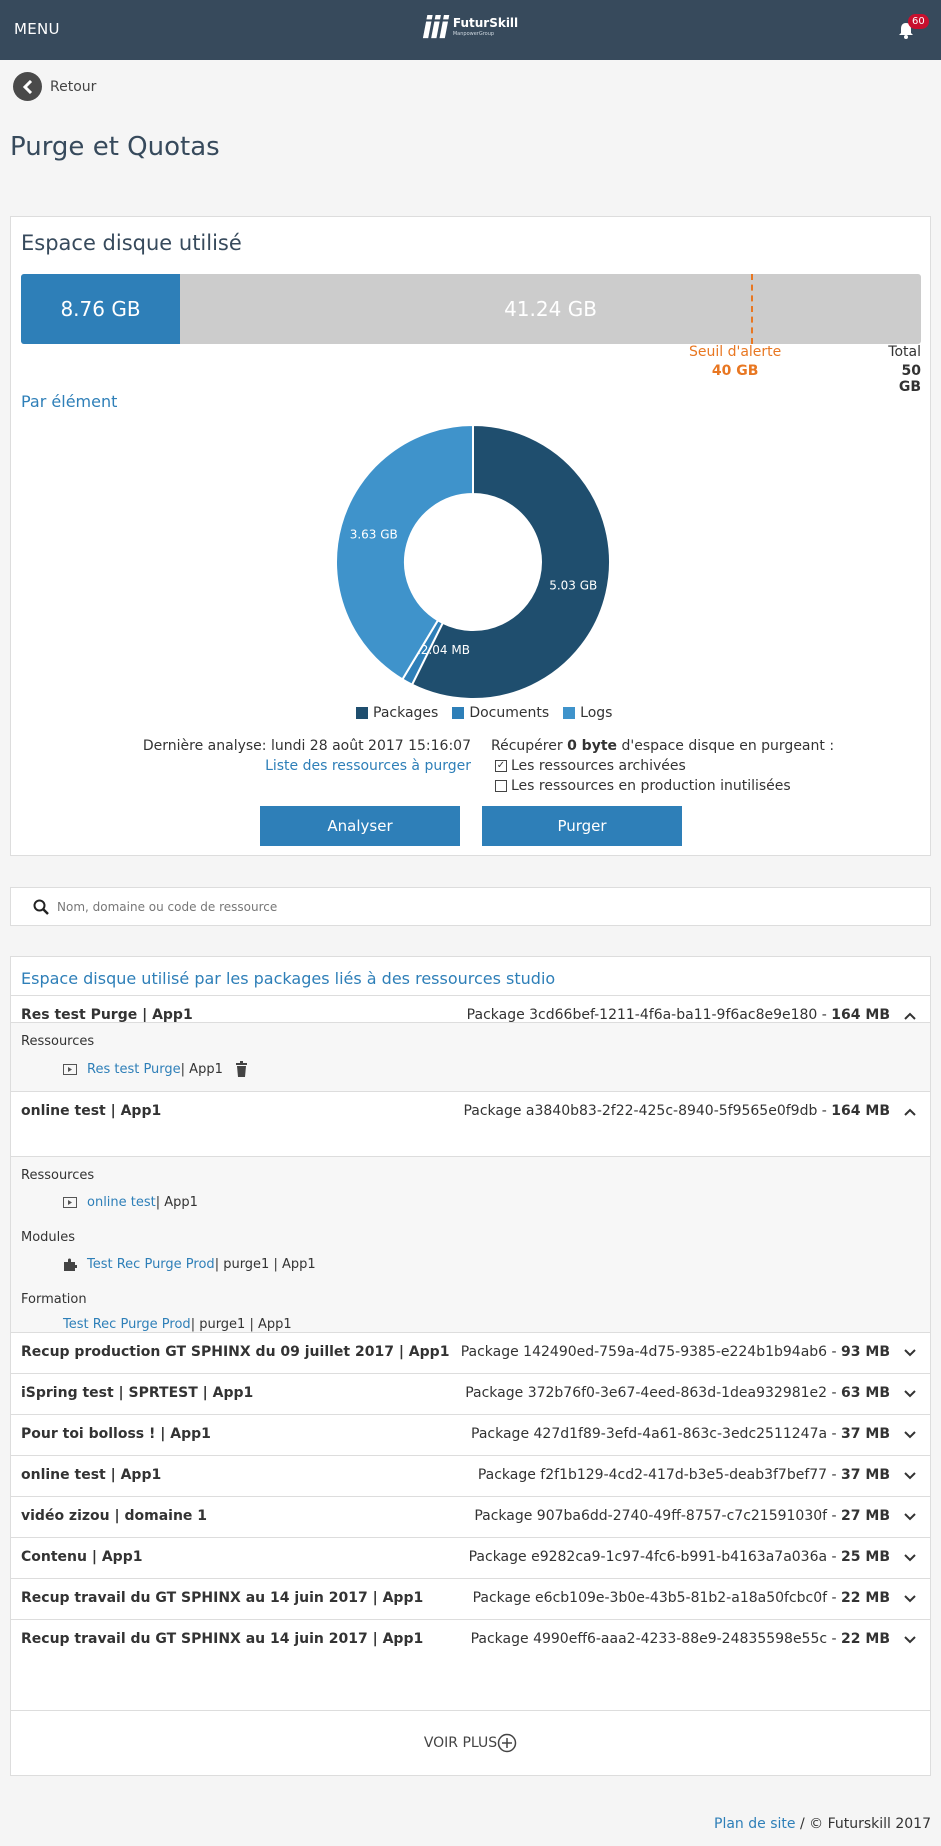 The image size is (941, 1846). I want to click on archived-label: Les ressources archivées, so click(598, 766).